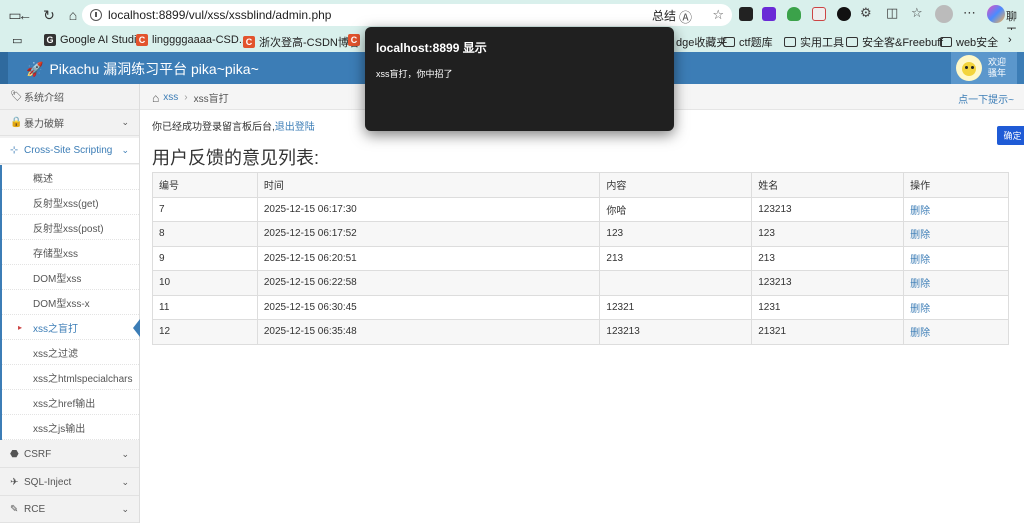  What do you see at coordinates (70, 377) in the screenshot?
I see `sub-item-htmlspecialchars: xss之htmlspecialchars` at bounding box center [70, 377].